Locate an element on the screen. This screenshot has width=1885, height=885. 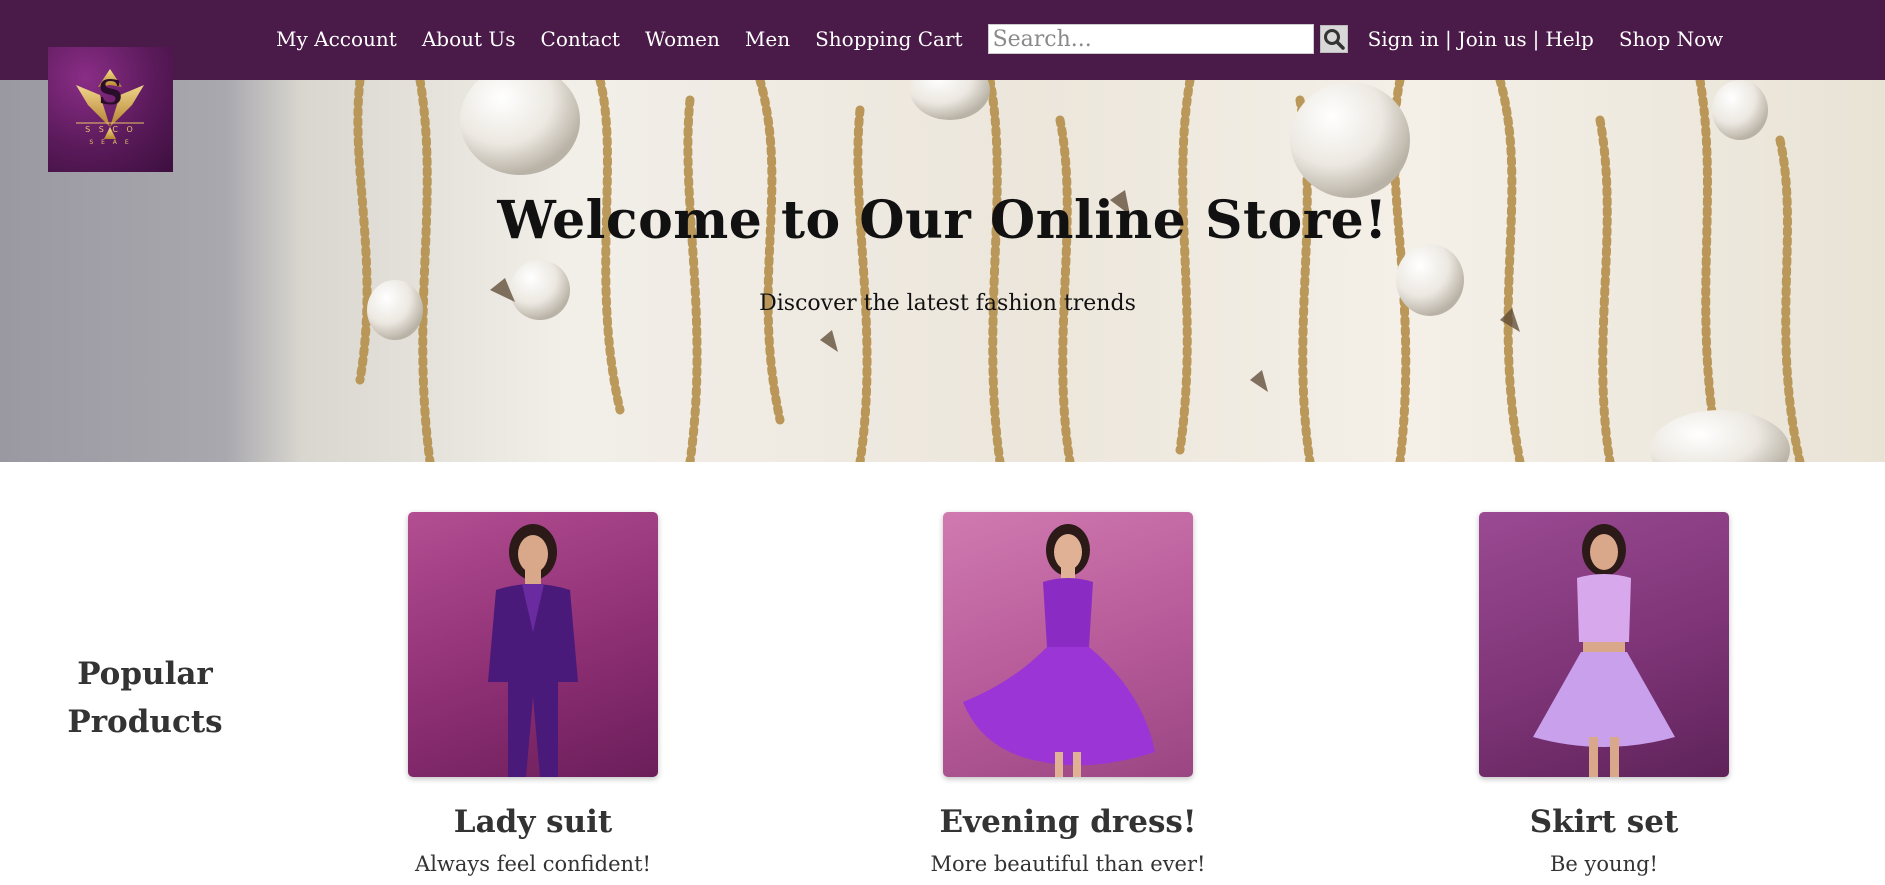
product-card: Lady suit Always feel confident! is located at coordinates (533, 694).